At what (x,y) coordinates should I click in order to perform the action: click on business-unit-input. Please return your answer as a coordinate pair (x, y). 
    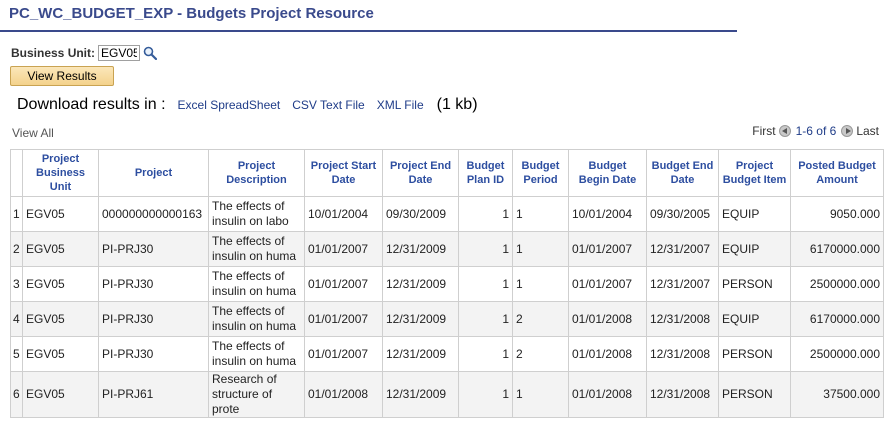
    Looking at the image, I should click on (119, 53).